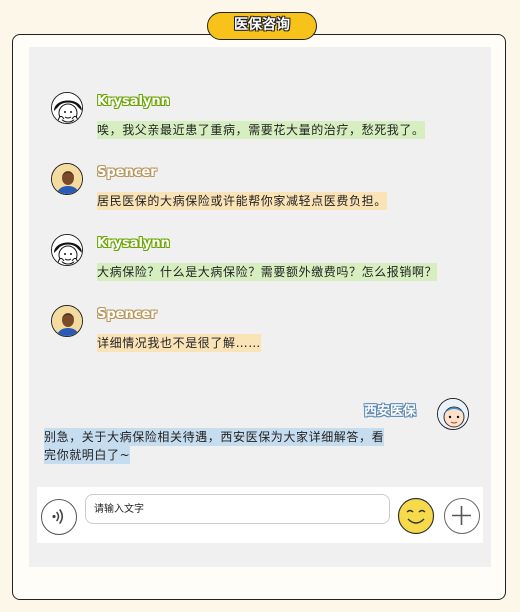  I want to click on message-text: 别急，关于大病保险相关待遇，西安医保为大家详细解答，看 完你就明白了~, so click(214, 446).